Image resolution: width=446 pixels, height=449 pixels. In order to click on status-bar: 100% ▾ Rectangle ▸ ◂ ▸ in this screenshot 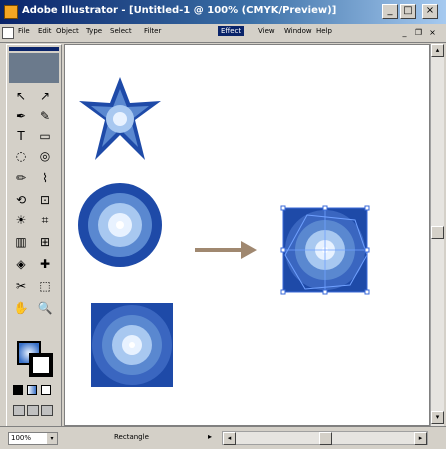, I will do `click(223, 437)`.